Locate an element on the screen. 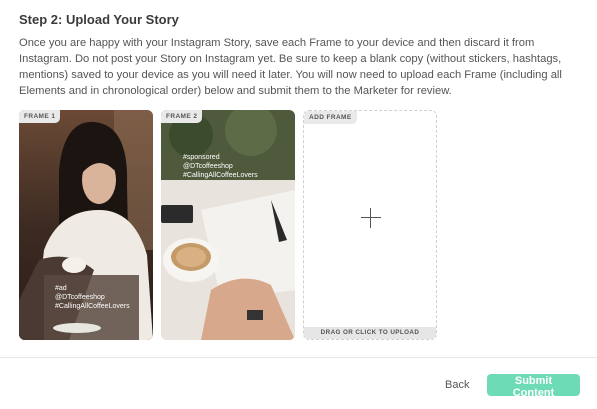 The image size is (597, 409). frame-2-hashtag: #CallingAllCoffeeLovers is located at coordinates (220, 175).